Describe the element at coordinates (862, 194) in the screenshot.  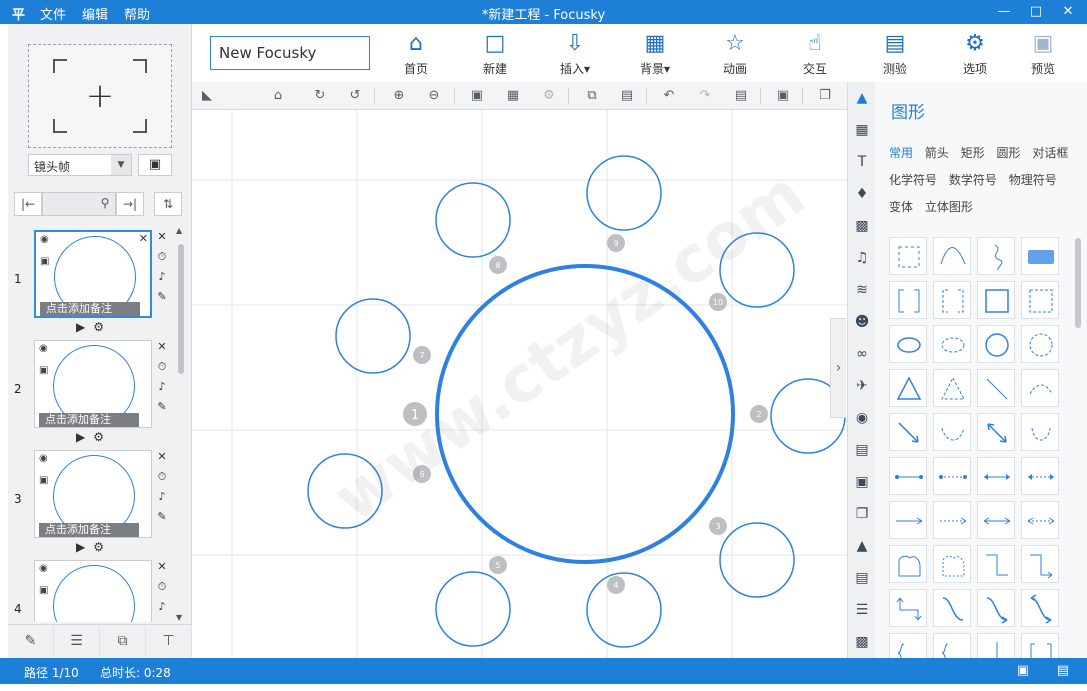
I see `speech-bubble-icon: ♦` at that location.